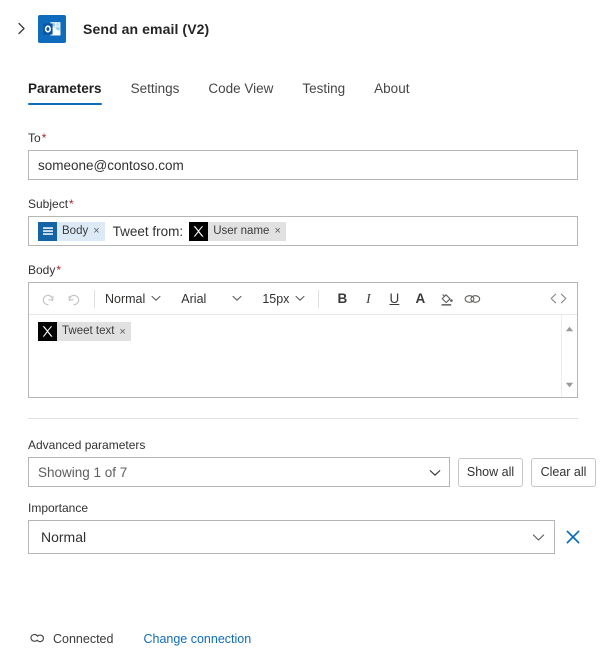  Describe the element at coordinates (139, 639) in the screenshot. I see `connection-footer: Connected Change connection` at that location.